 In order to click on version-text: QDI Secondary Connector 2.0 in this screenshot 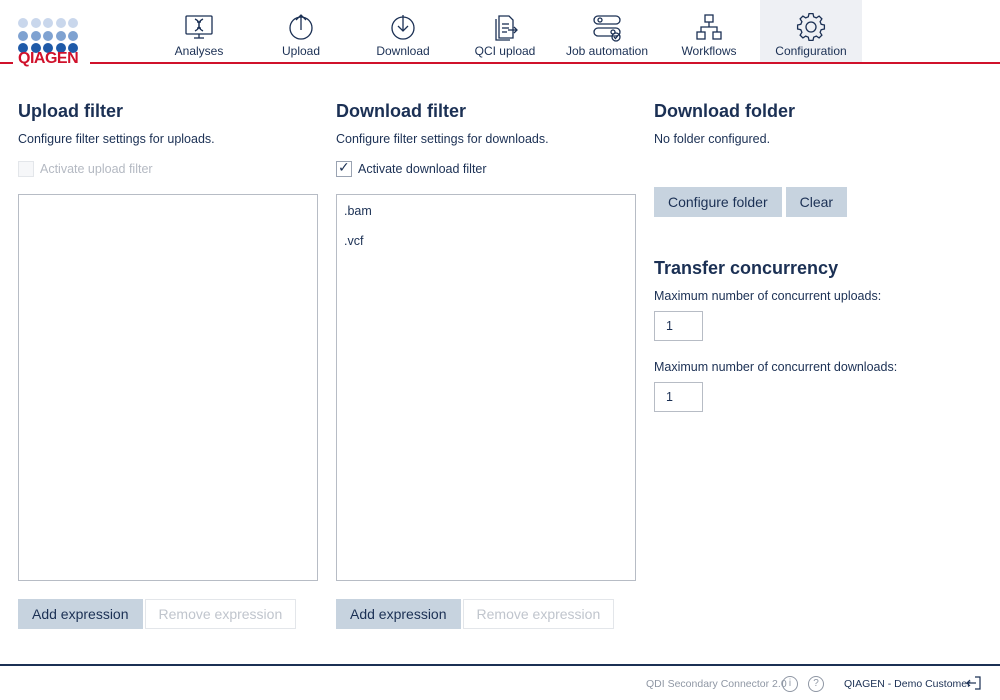, I will do `click(716, 684)`.